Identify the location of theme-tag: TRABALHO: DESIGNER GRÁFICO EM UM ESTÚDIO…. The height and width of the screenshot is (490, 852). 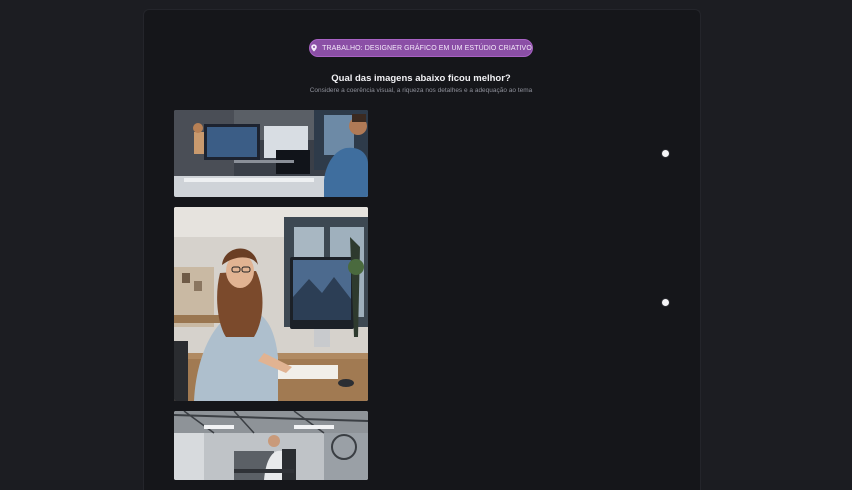
(421, 48).